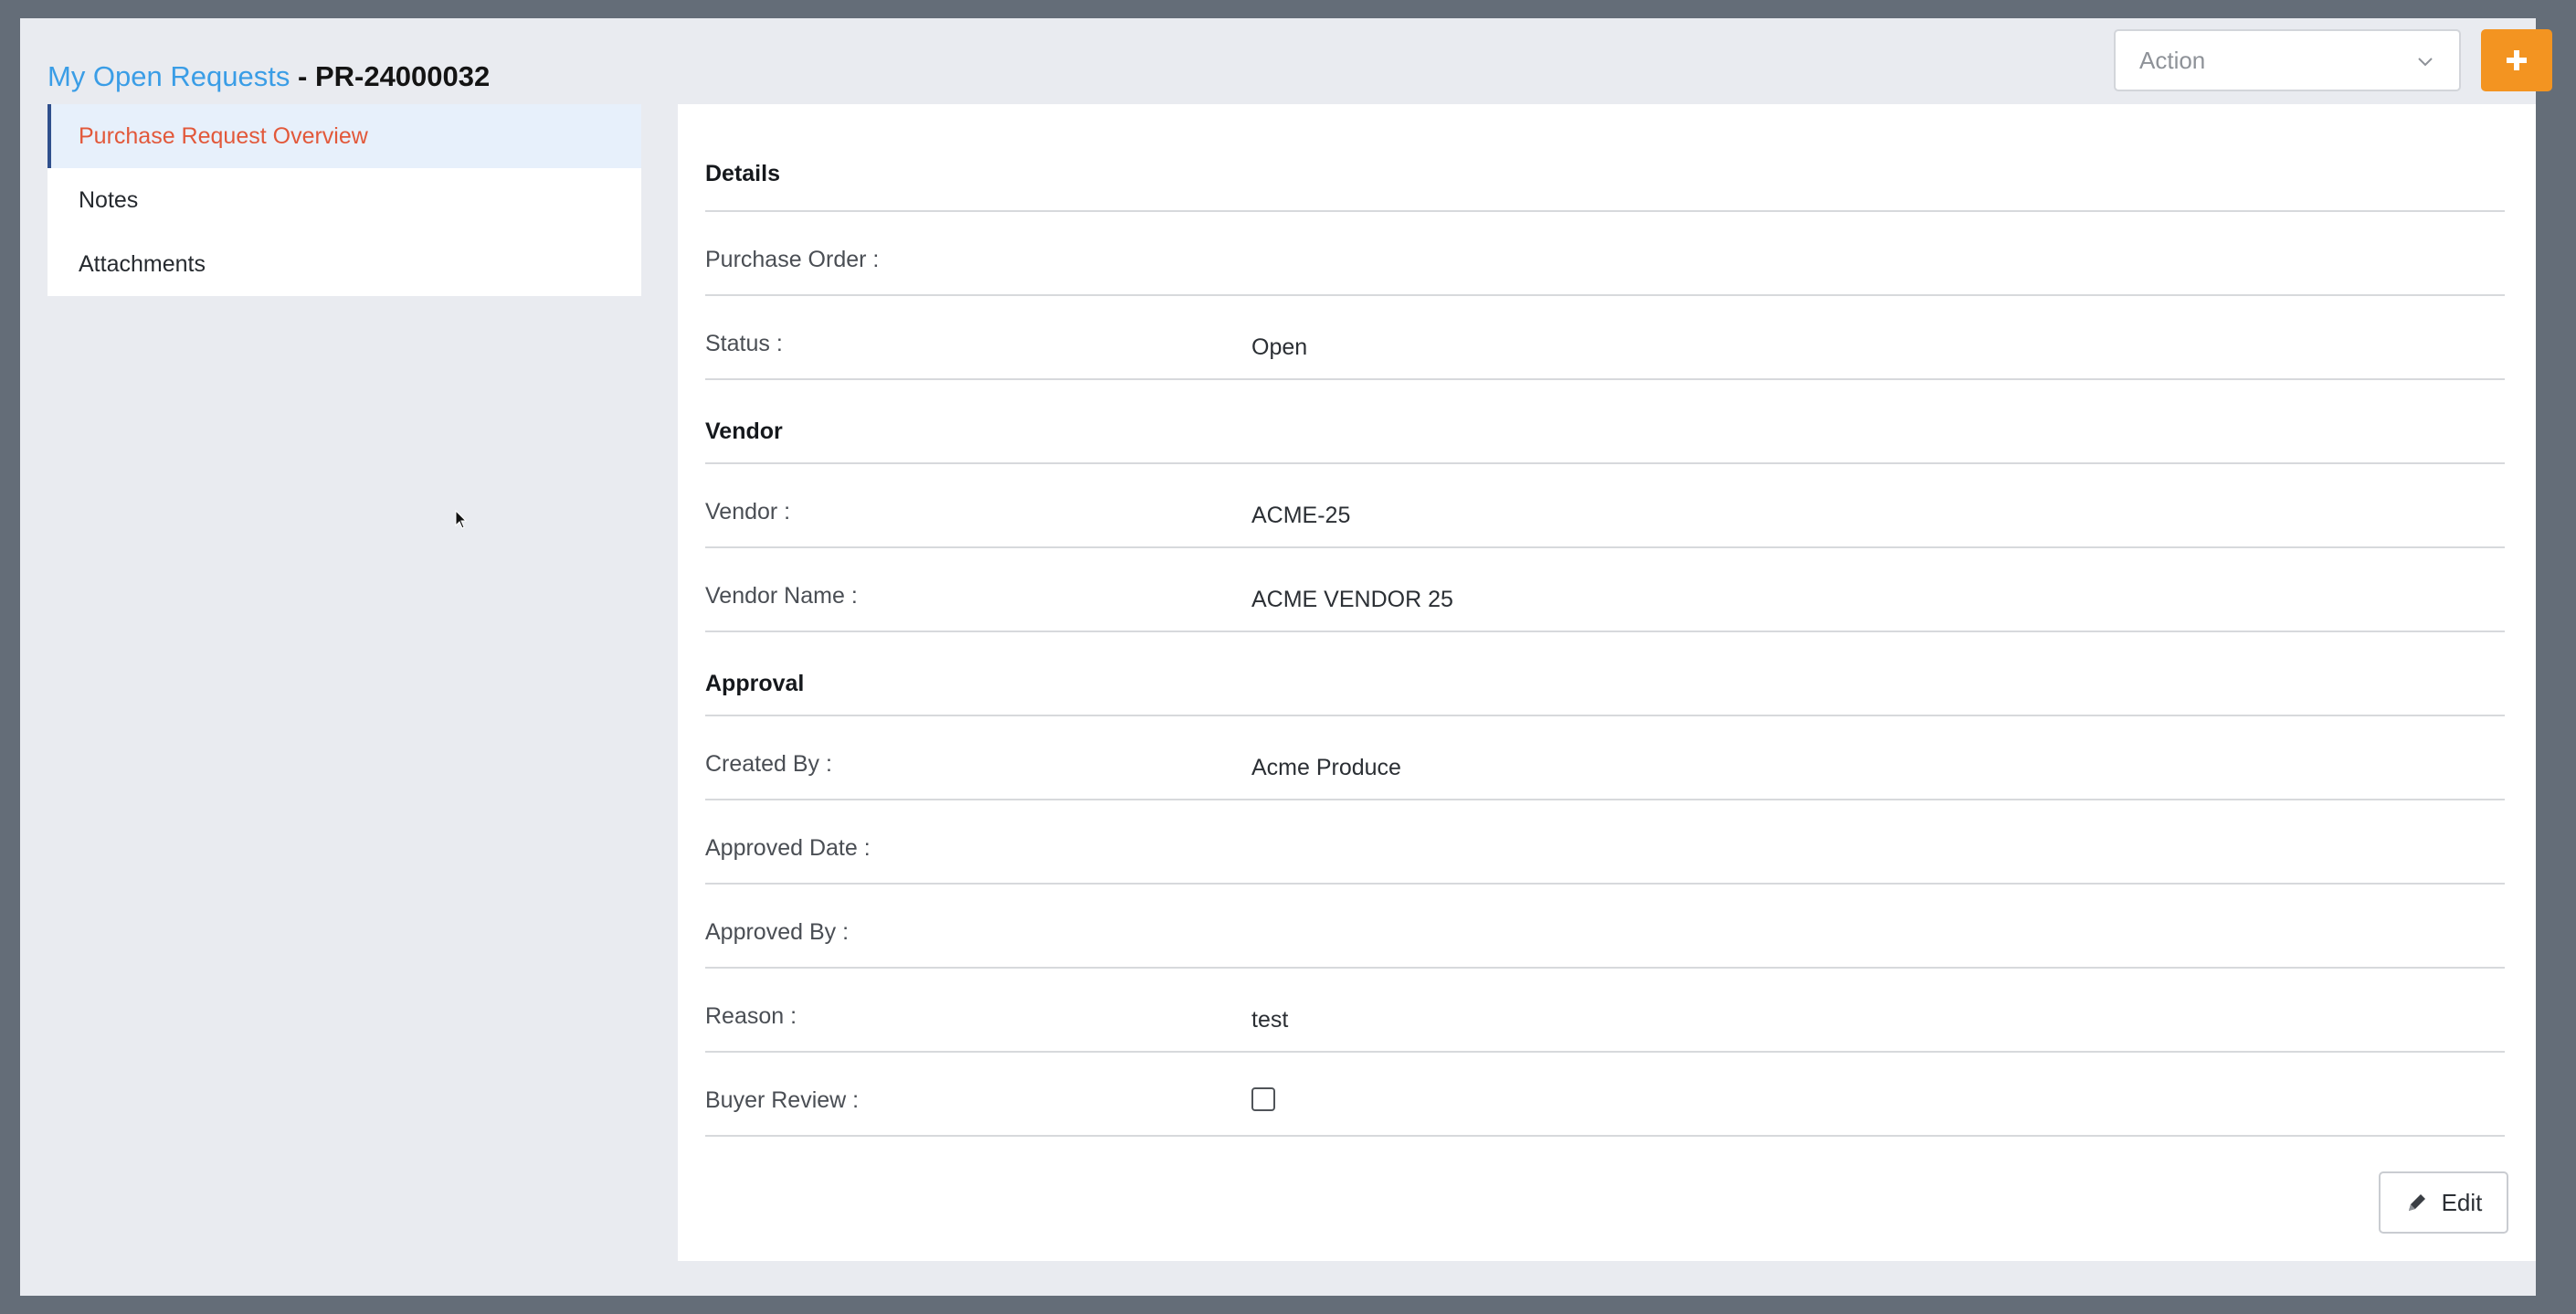 The width and height of the screenshot is (2576, 1314). What do you see at coordinates (751, 1016) in the screenshot?
I see `reason-label: Reason :` at bounding box center [751, 1016].